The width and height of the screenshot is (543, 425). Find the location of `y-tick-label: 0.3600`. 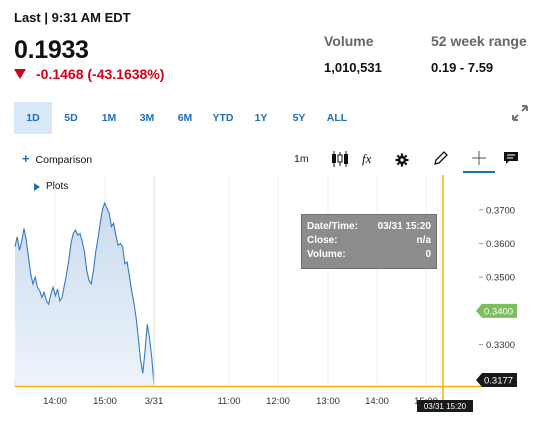

y-tick-label: 0.3600 is located at coordinates (500, 244).